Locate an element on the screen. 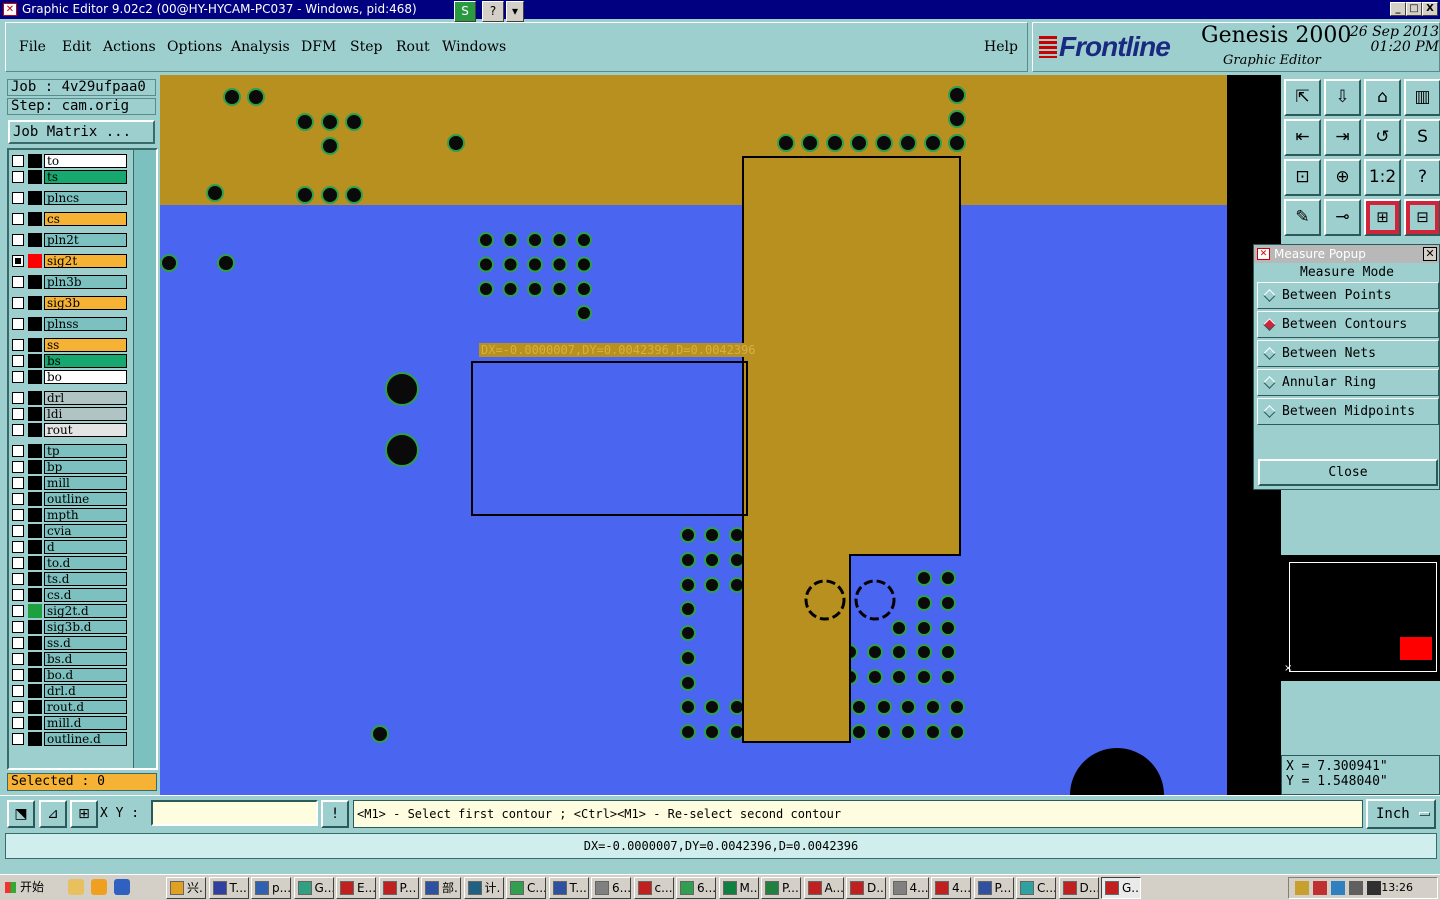 This screenshot has height=900, width=1440. layer-name: sig2t is located at coordinates (85, 261).